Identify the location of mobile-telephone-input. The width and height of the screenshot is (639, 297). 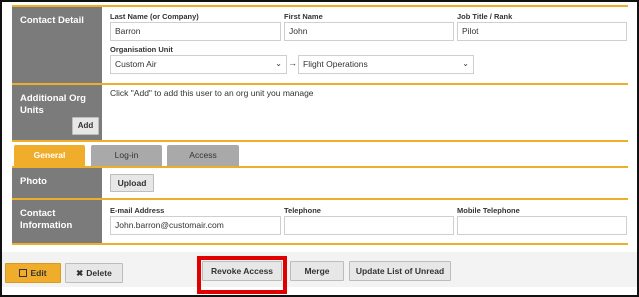
(542, 225).